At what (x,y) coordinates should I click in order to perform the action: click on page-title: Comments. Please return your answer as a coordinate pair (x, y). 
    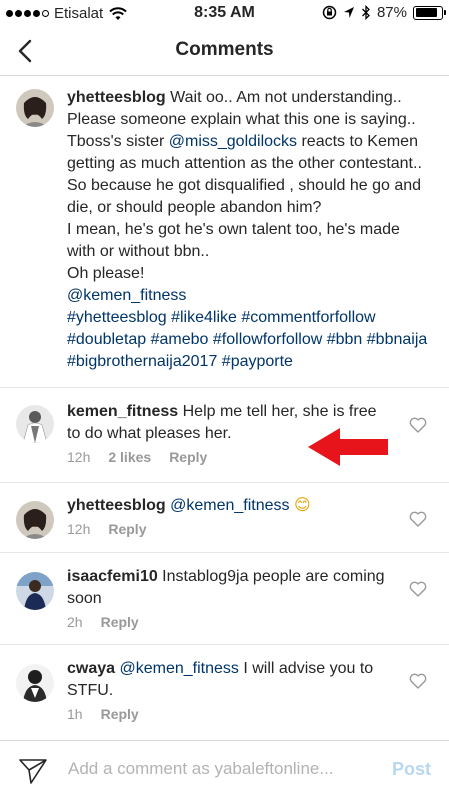
    Looking at the image, I should click on (224, 49).